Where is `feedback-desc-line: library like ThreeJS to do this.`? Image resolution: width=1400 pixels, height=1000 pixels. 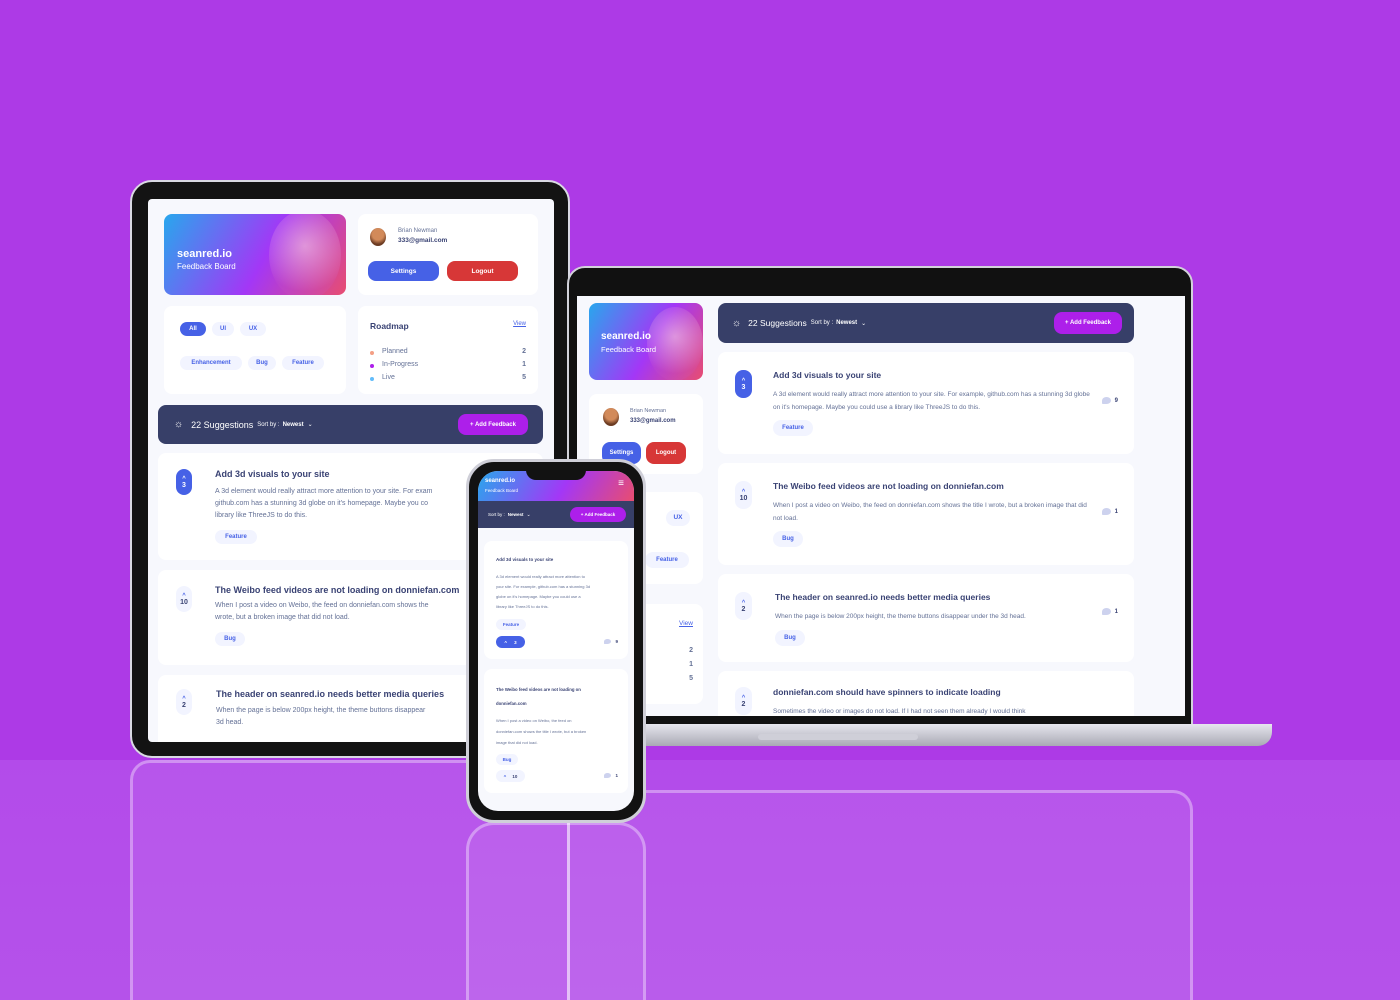 feedback-desc-line: library like ThreeJS to do this. is located at coordinates (261, 515).